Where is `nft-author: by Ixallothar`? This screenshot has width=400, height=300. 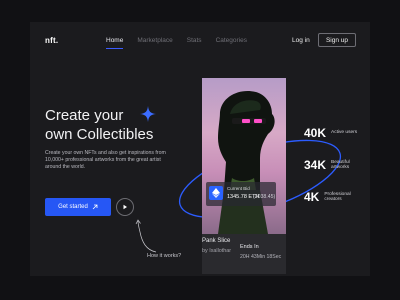 nft-author: by Ixallothar is located at coordinates (217, 251).